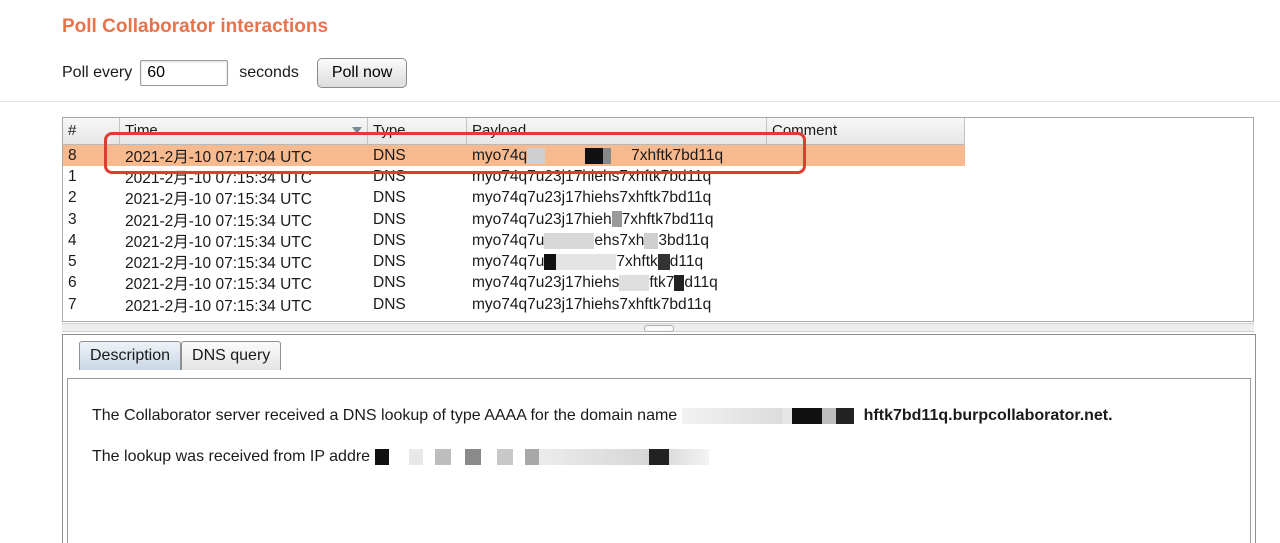 This screenshot has height=543, width=1280. What do you see at coordinates (988, 415) in the screenshot?
I see `description-domain: hftk7bd11q.burpcollaborator.net.` at bounding box center [988, 415].